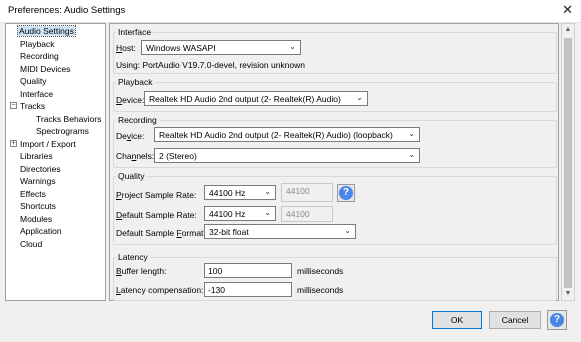 Image resolution: width=581 pixels, height=342 pixels. Describe the element at coordinates (141, 271) in the screenshot. I see `buffer-length-label: Buffer length:` at that location.